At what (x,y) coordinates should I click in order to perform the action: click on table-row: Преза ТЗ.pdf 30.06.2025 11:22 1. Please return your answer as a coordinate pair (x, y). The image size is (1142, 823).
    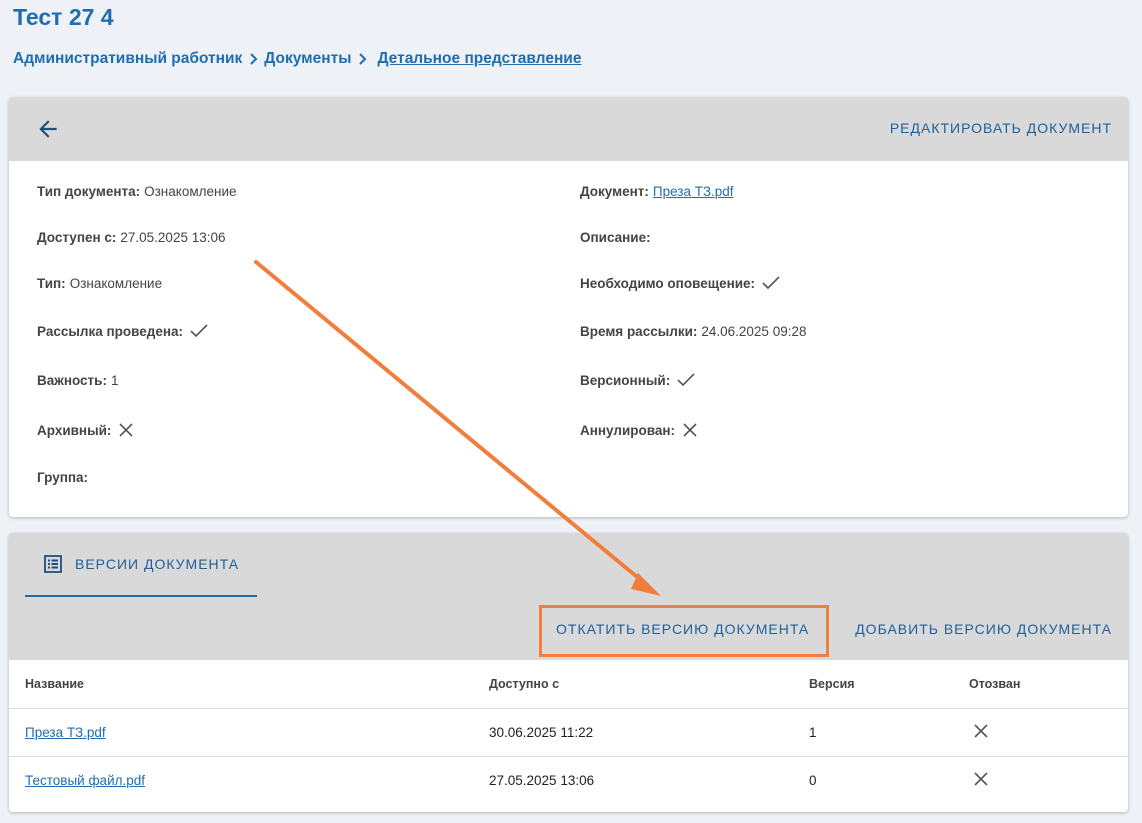
    Looking at the image, I should click on (568, 732).